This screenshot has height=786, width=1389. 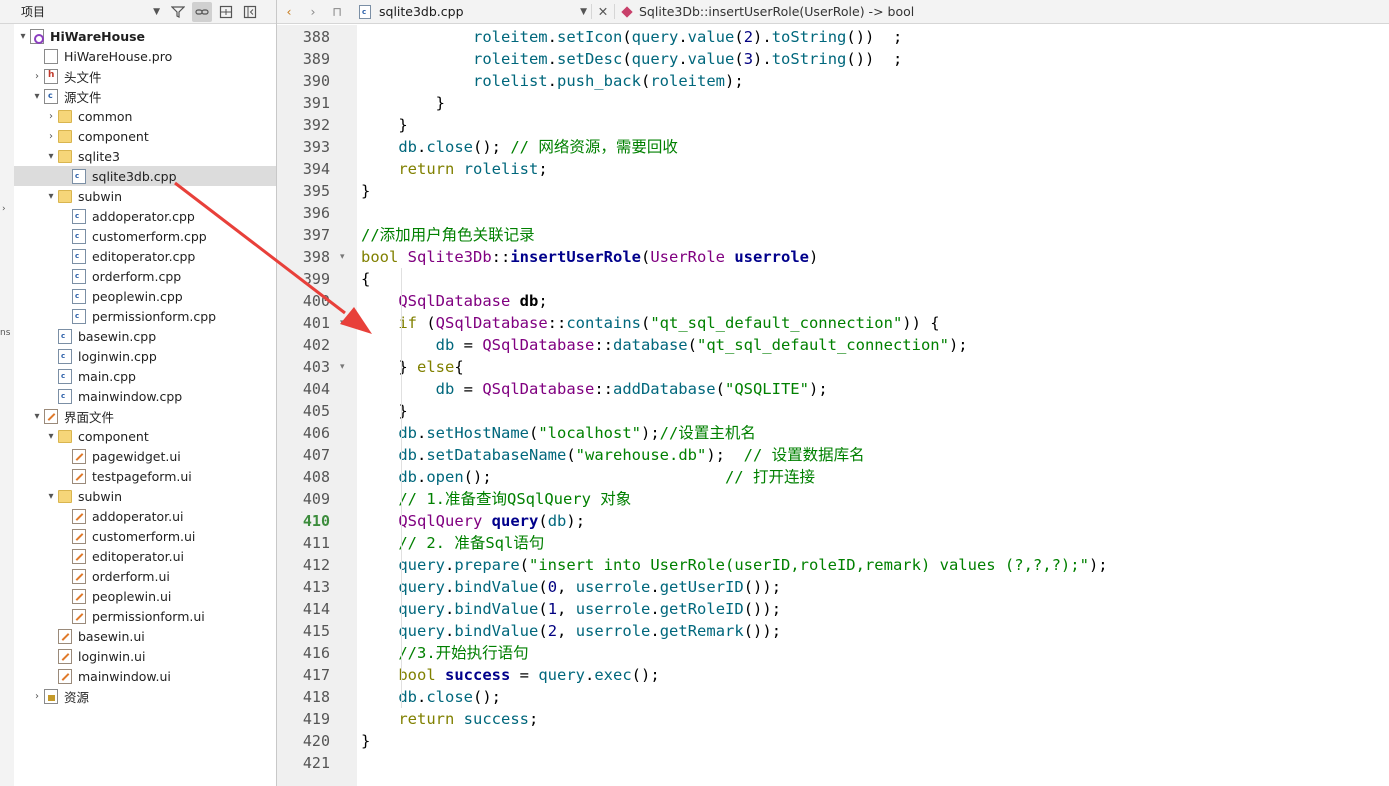 What do you see at coordinates (145, 636) in the screenshot?
I see `tree-item: basewin.ui` at bounding box center [145, 636].